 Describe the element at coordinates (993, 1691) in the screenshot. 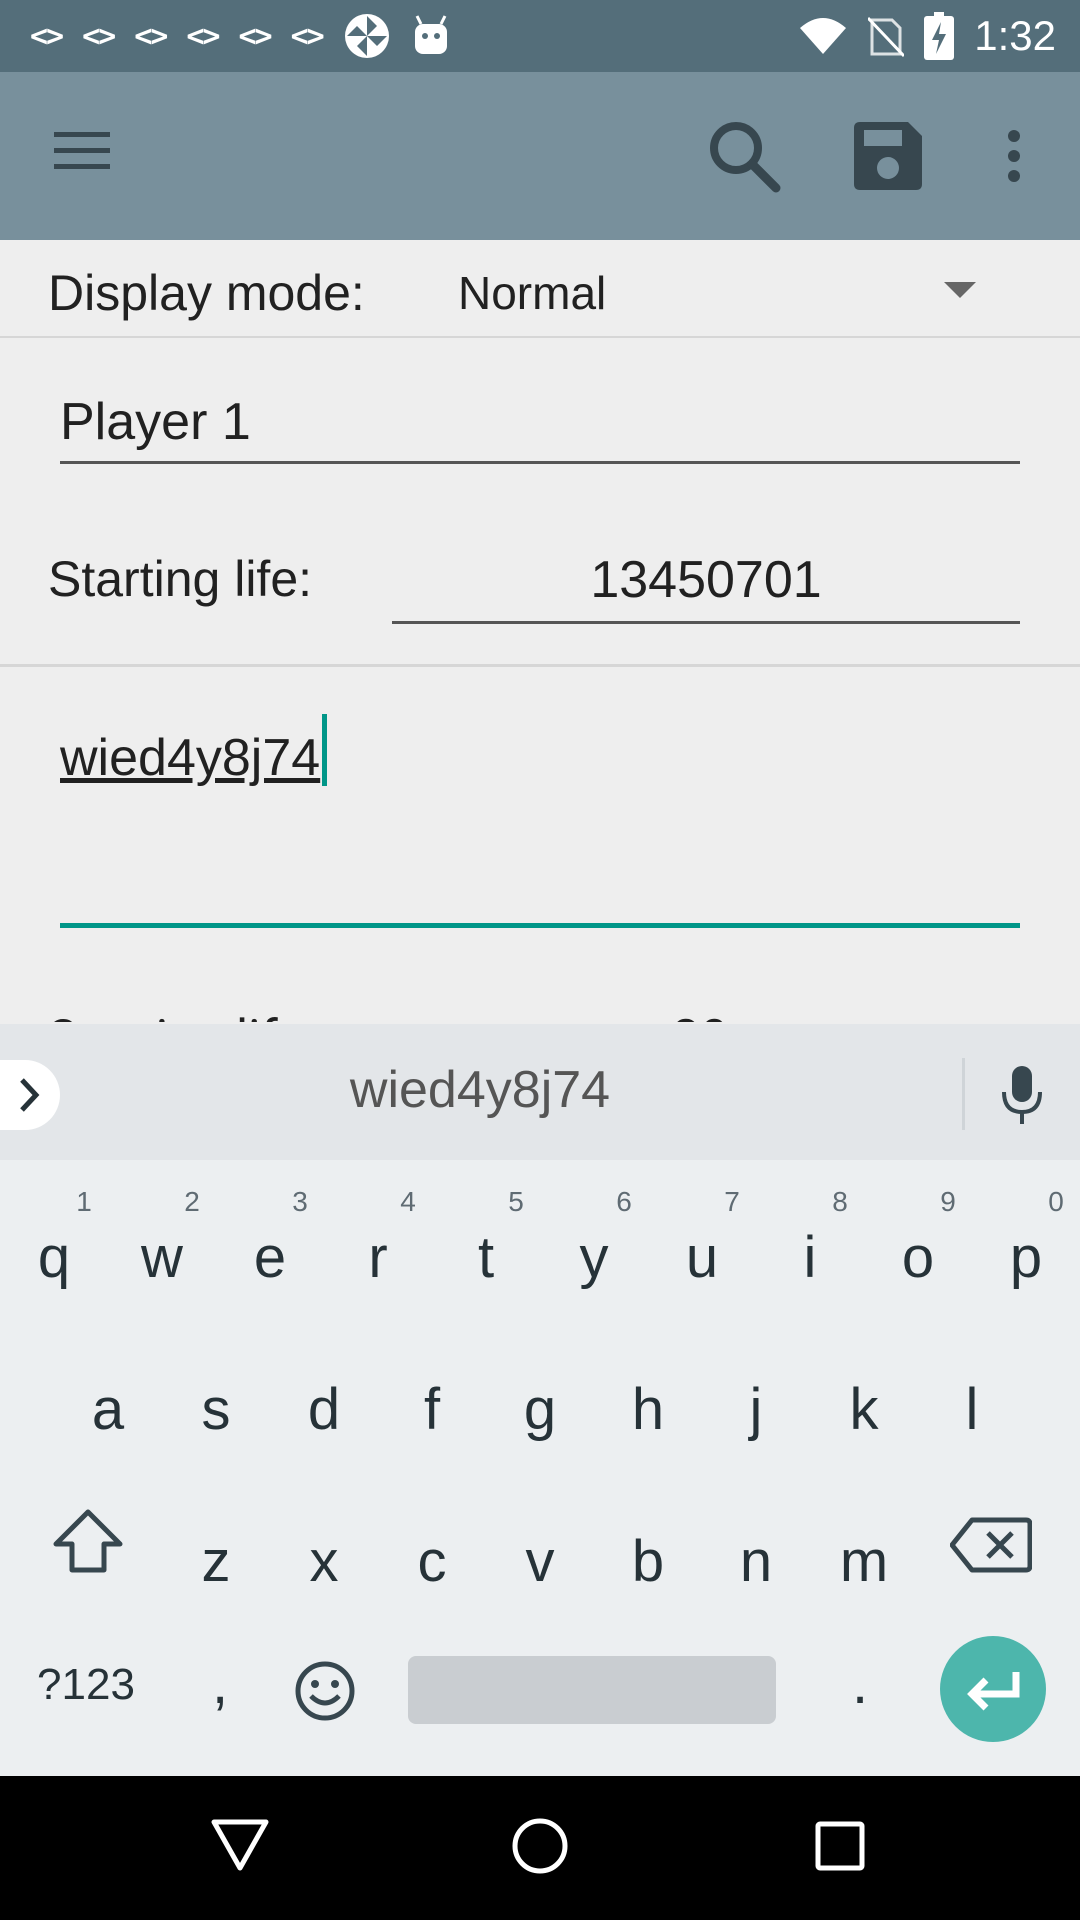

I see `enter-arrow-icon` at that location.